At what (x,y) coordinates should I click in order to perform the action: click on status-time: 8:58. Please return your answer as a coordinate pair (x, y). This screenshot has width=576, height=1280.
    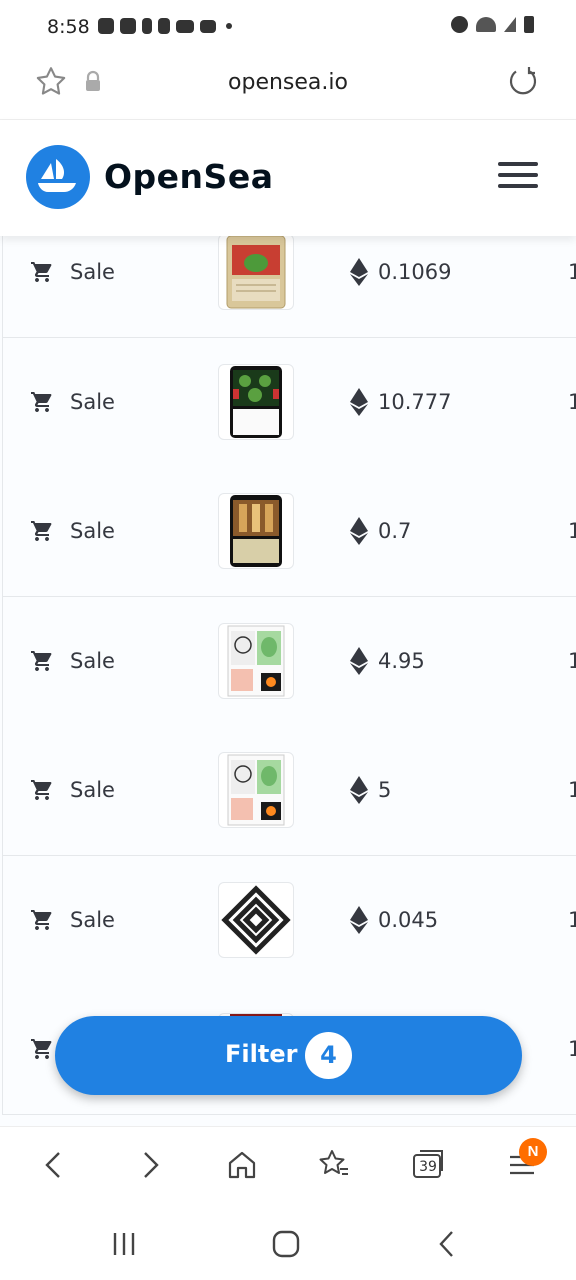
    Looking at the image, I should click on (68, 27).